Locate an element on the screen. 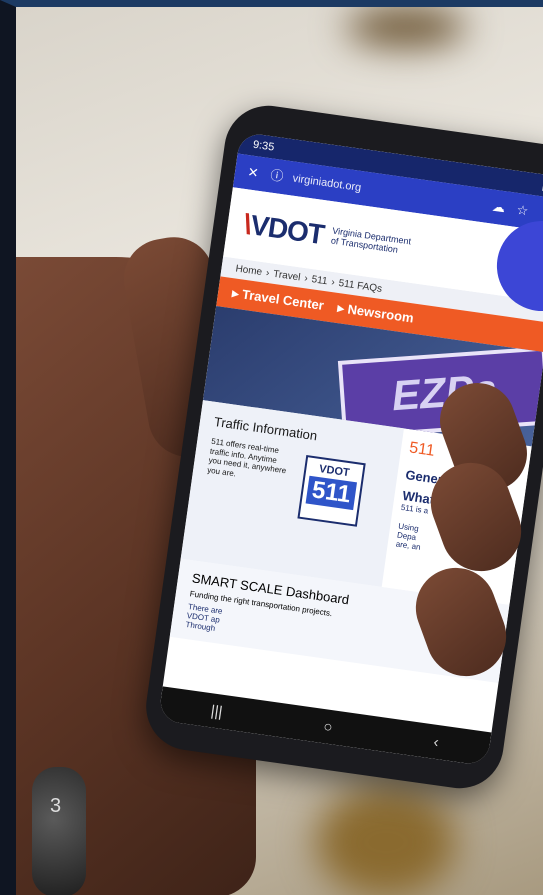 Image resolution: width=543 pixels, height=895 pixels. background-blur-top is located at coordinates (406, 27).